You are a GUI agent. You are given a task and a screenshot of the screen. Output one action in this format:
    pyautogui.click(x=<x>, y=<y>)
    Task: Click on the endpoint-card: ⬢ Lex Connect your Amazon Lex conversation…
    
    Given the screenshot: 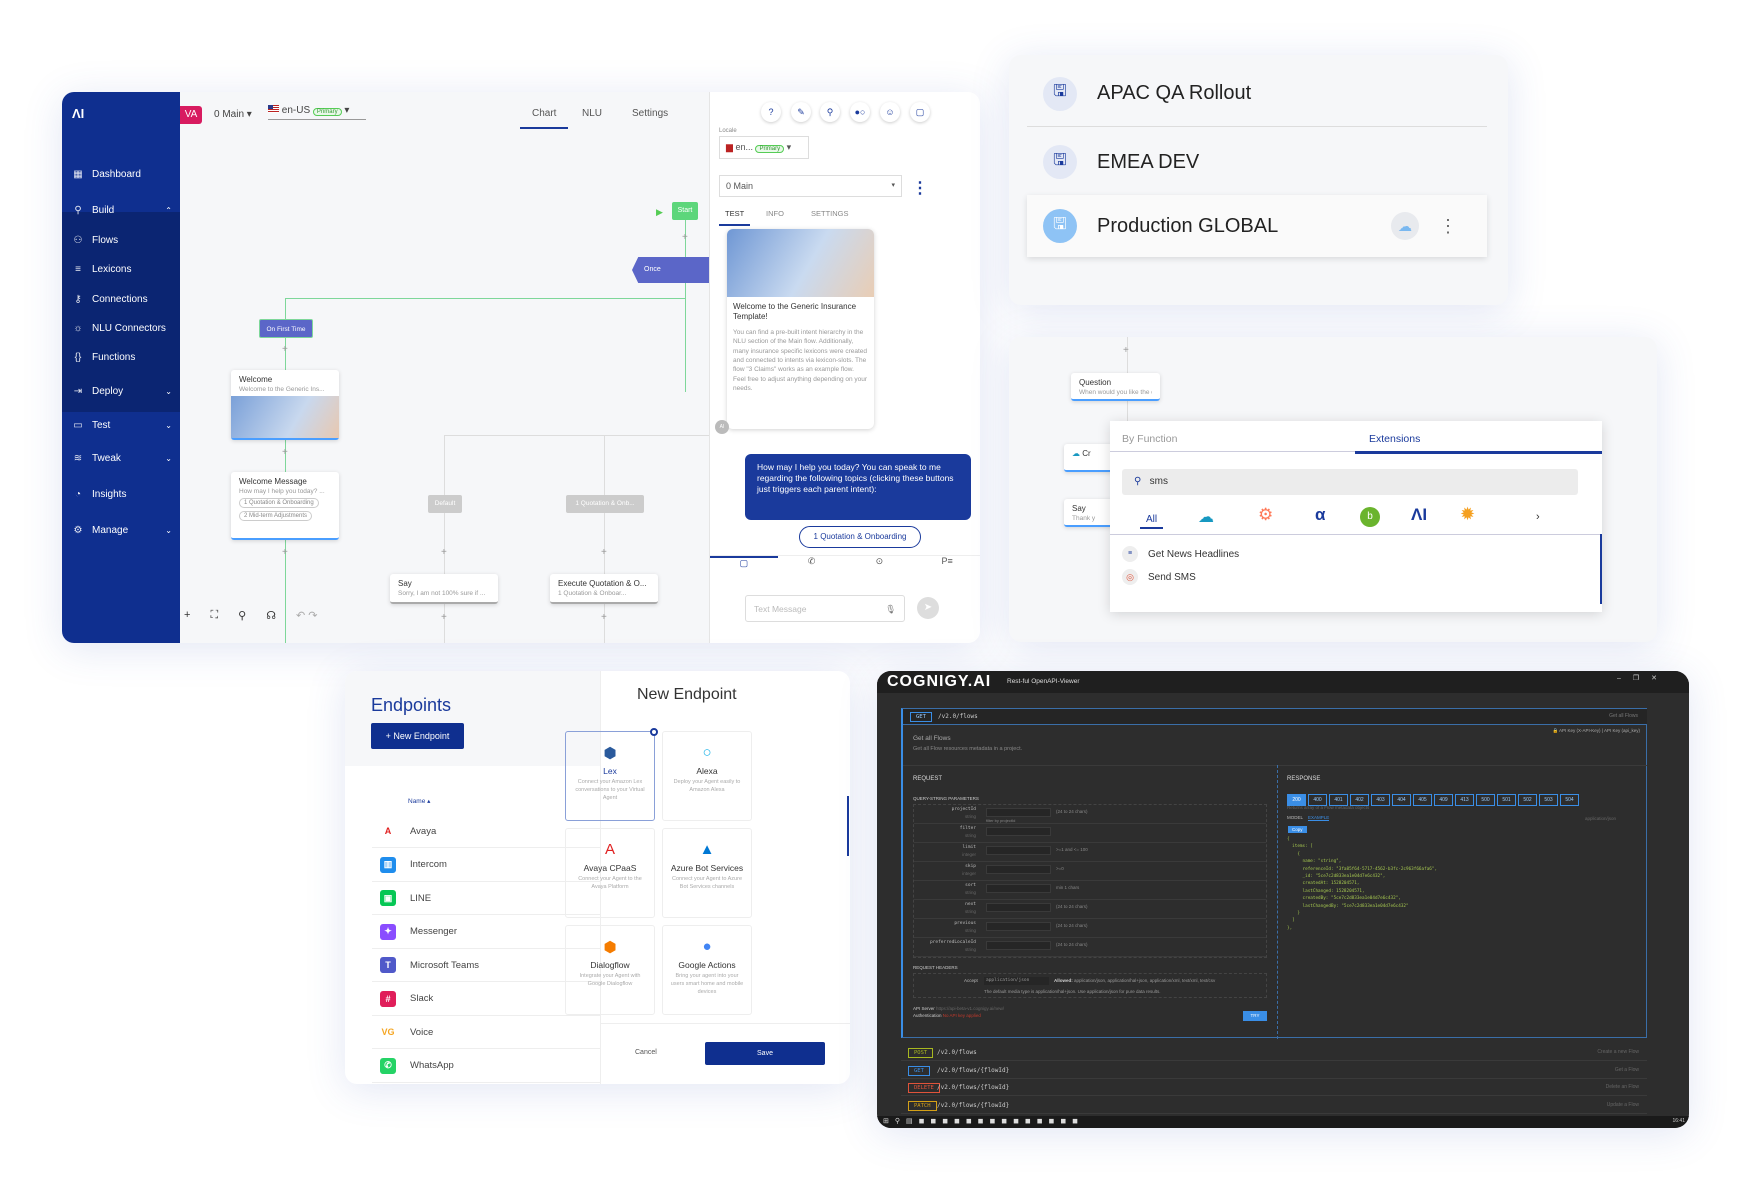 What is the action you would take?
    pyautogui.click(x=611, y=774)
    